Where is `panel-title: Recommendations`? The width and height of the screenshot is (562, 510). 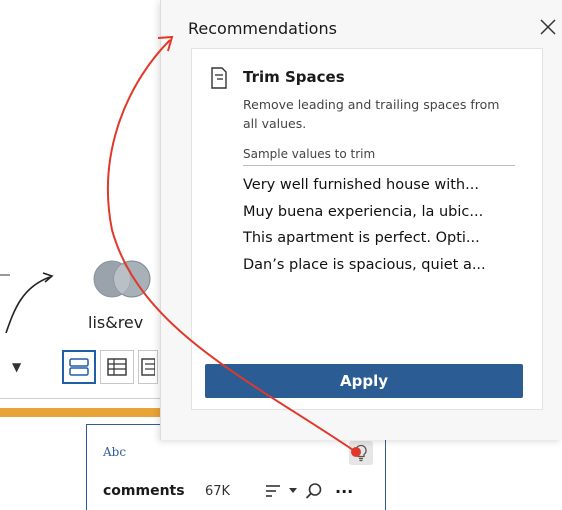
panel-title: Recommendations is located at coordinates (262, 28).